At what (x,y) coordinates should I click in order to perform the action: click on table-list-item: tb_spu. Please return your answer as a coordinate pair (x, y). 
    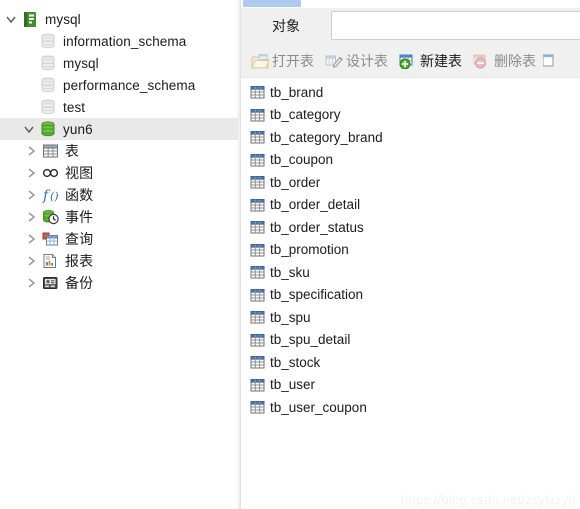
    Looking at the image, I should click on (410, 317).